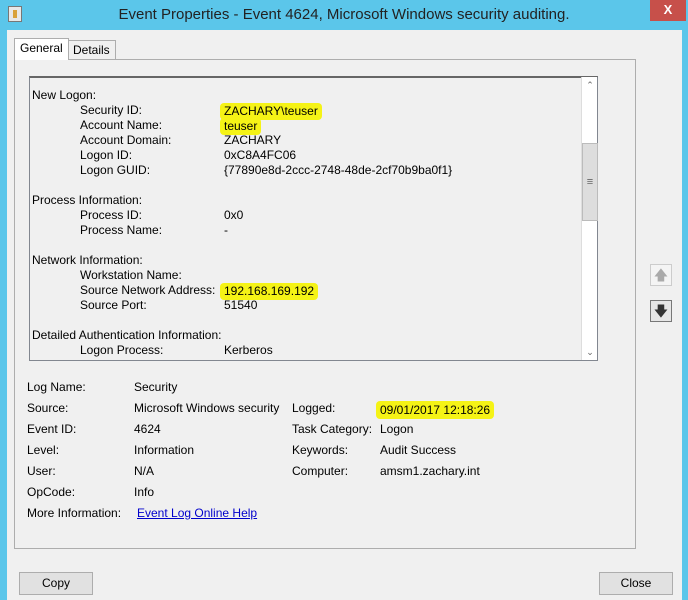 The height and width of the screenshot is (600, 688). Describe the element at coordinates (41, 471) in the screenshot. I see `user-label: User:` at that location.